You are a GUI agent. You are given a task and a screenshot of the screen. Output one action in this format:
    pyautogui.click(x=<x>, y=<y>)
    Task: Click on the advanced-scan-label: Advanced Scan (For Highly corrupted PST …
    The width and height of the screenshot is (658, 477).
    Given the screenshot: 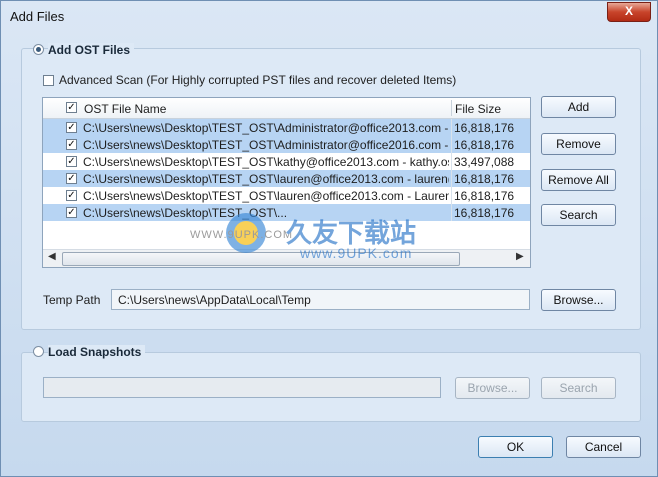 What is the action you would take?
    pyautogui.click(x=257, y=80)
    